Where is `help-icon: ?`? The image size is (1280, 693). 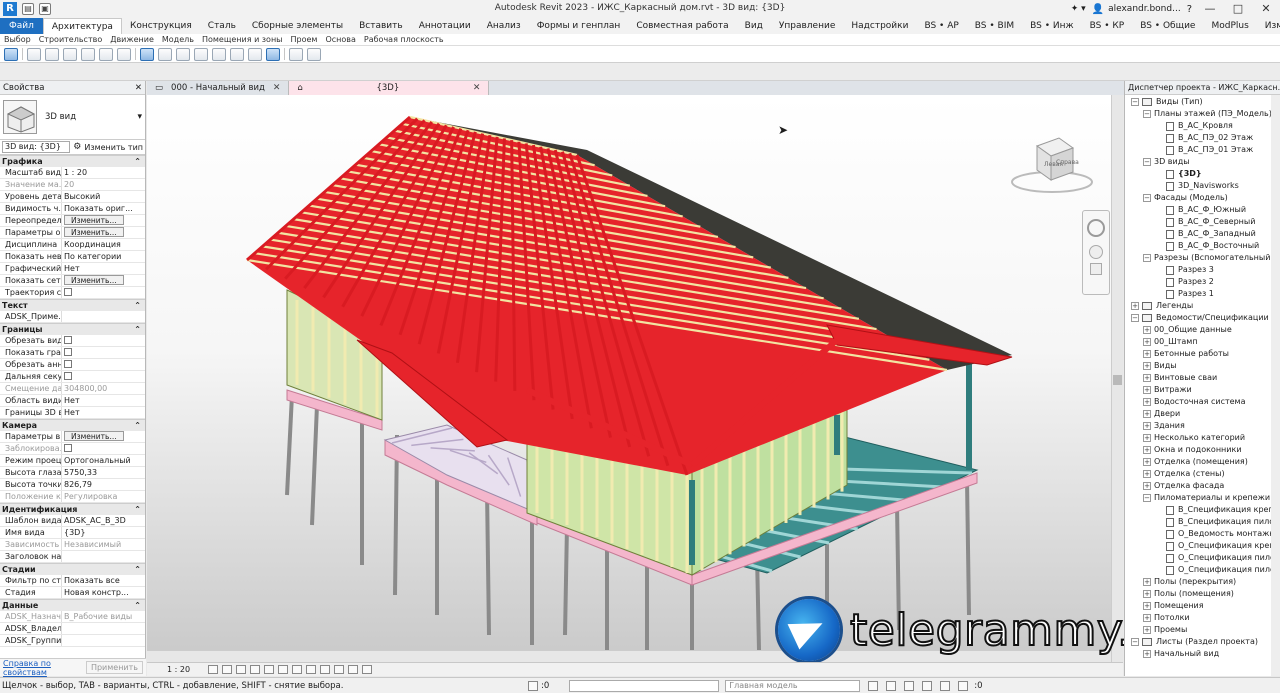 help-icon: ? is located at coordinates (1189, 9).